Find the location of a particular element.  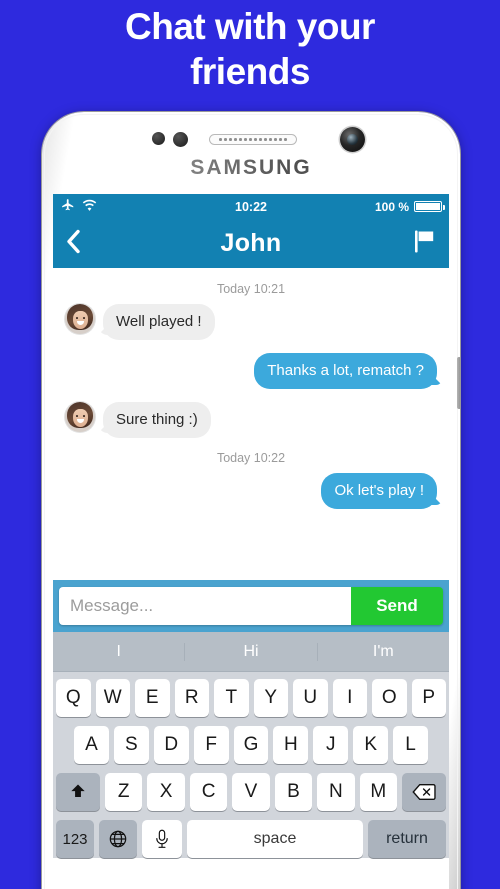

chat-nav-bar: John is located at coordinates (251, 243).